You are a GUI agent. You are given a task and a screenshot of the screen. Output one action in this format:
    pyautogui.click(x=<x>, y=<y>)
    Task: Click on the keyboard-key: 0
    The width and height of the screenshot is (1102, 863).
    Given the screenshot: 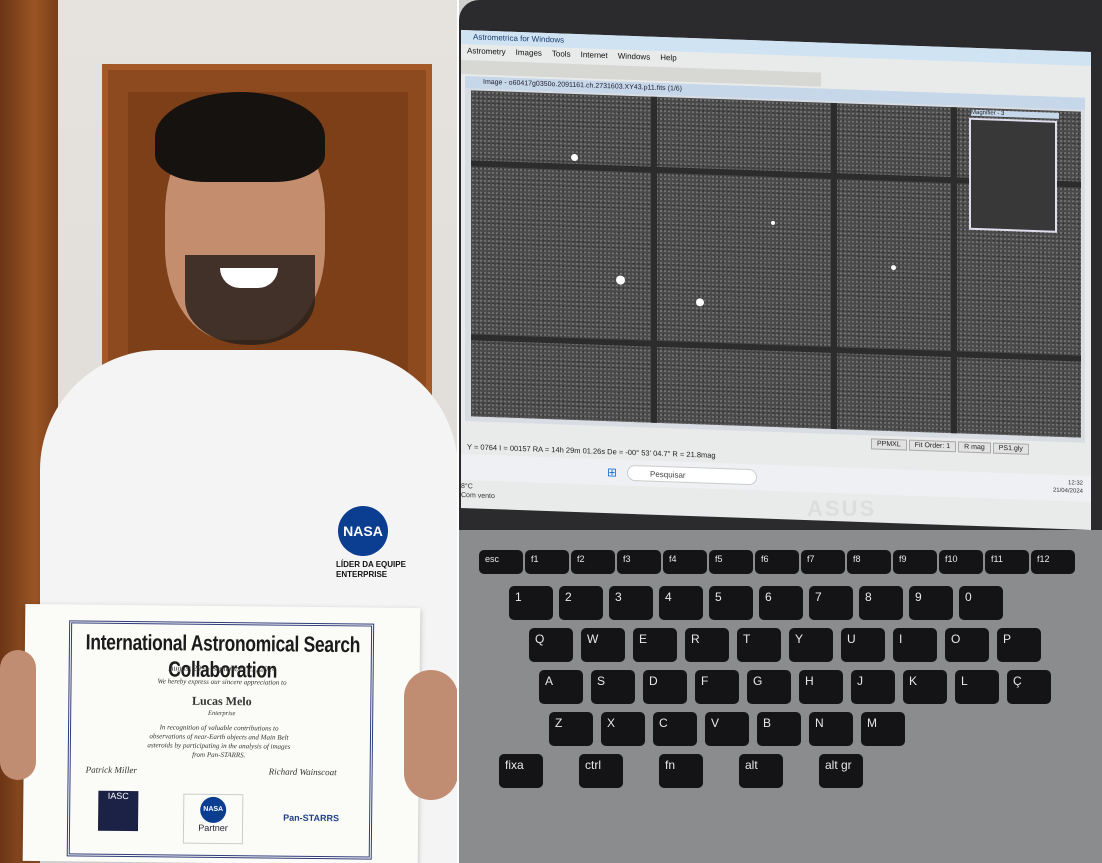 What is the action you would take?
    pyautogui.click(x=981, y=603)
    